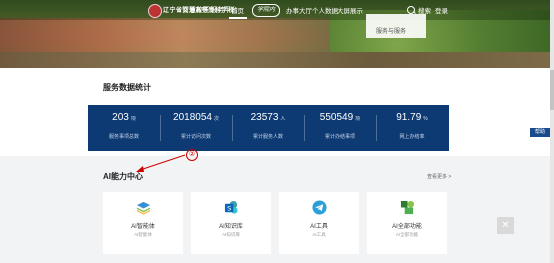 The width and height of the screenshot is (554, 263). What do you see at coordinates (407, 234) in the screenshot?
I see `card-subtitle: AI全部功能` at bounding box center [407, 234].